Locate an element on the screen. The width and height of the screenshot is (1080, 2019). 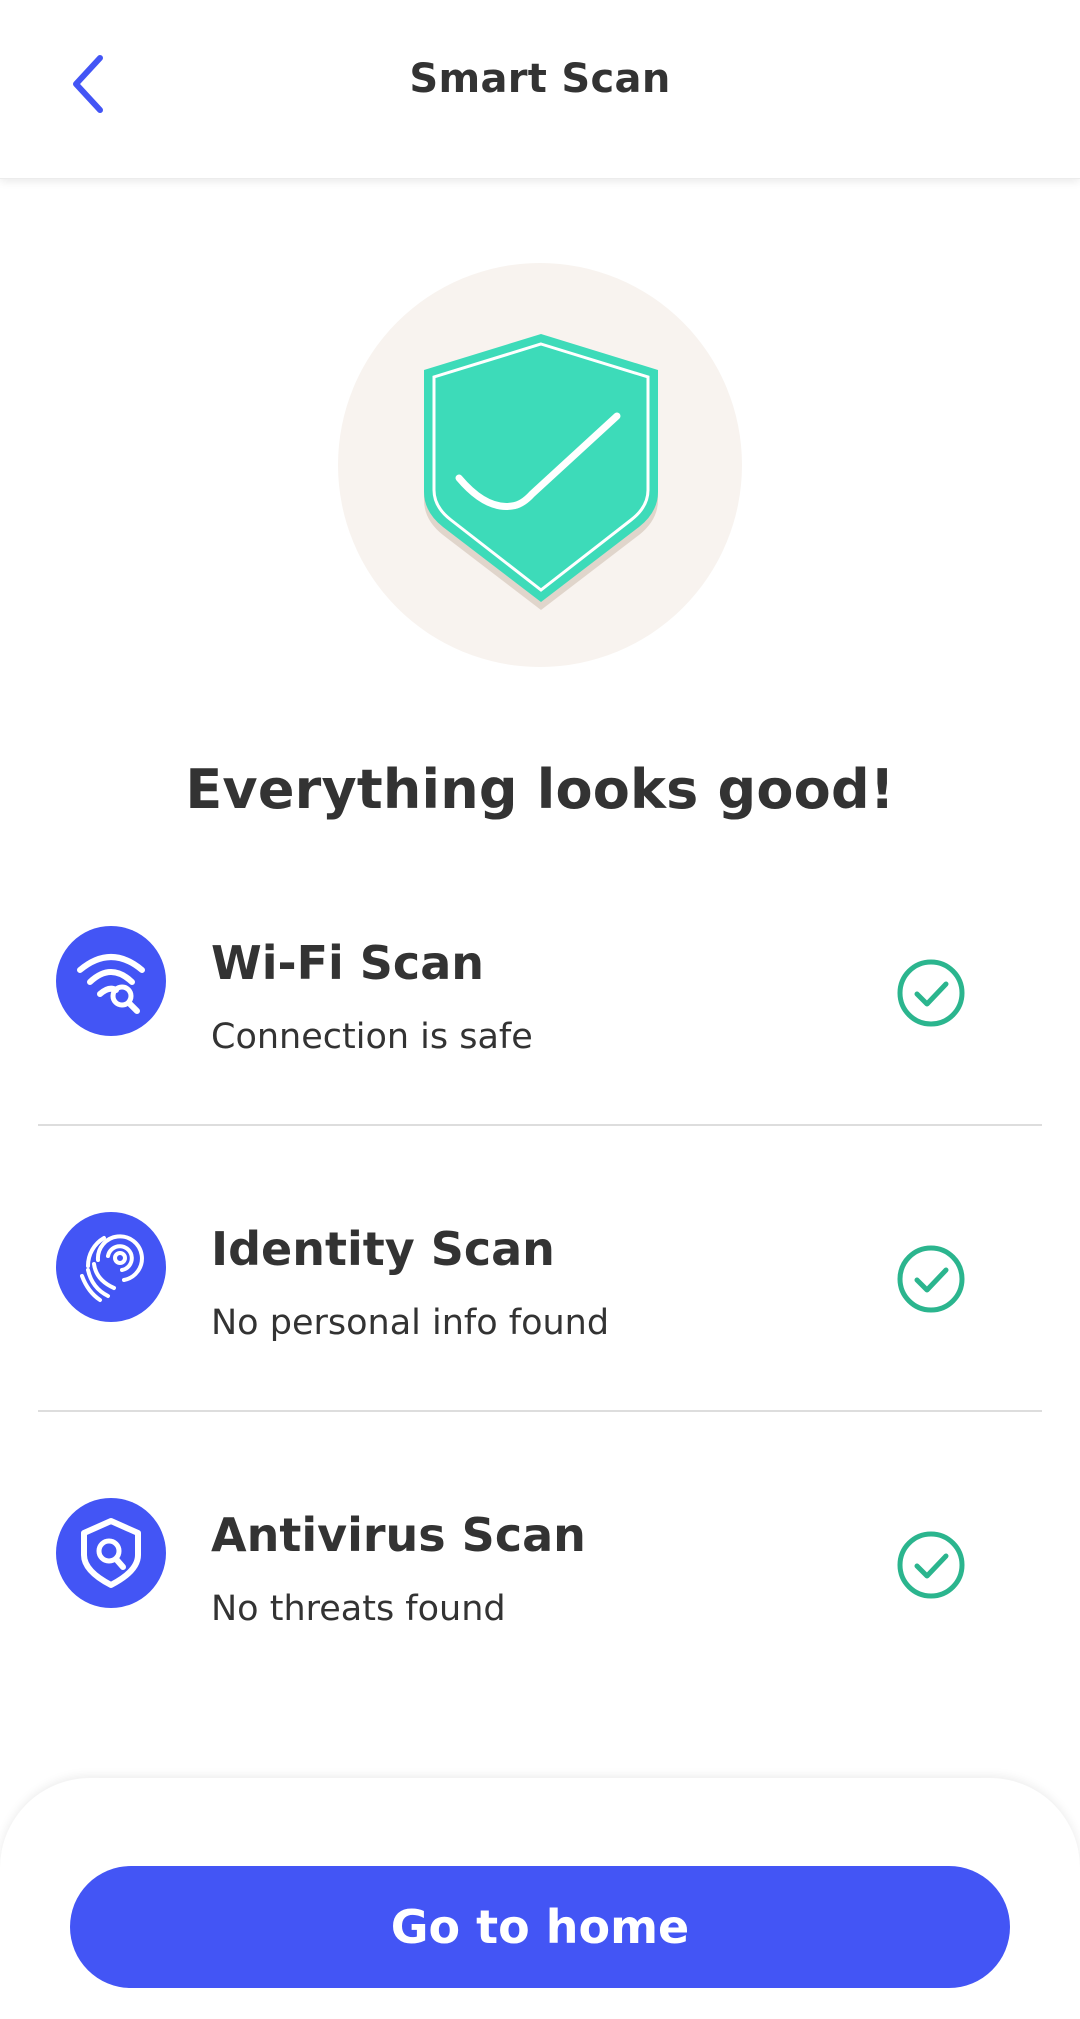
scan-title: Antivirus Scan is located at coordinates (398, 1535).